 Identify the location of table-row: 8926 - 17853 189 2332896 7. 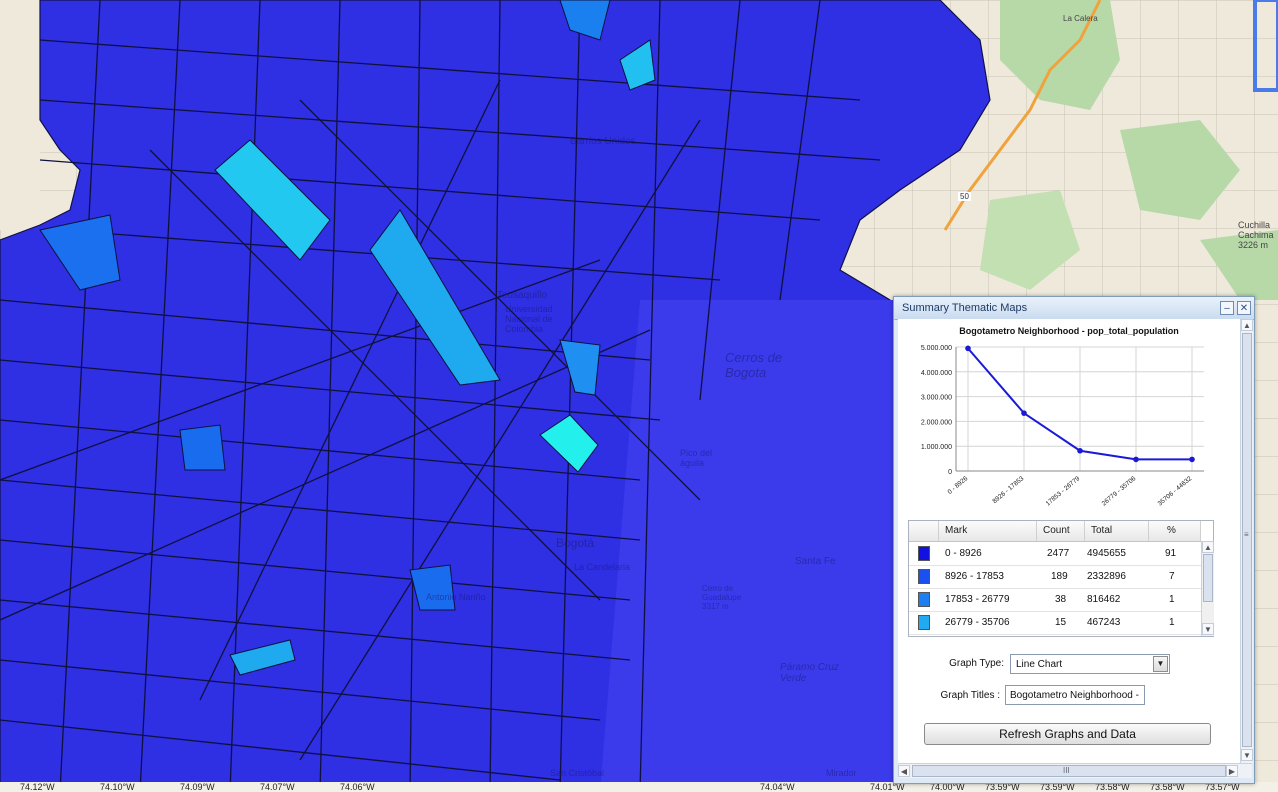
(1055, 577).